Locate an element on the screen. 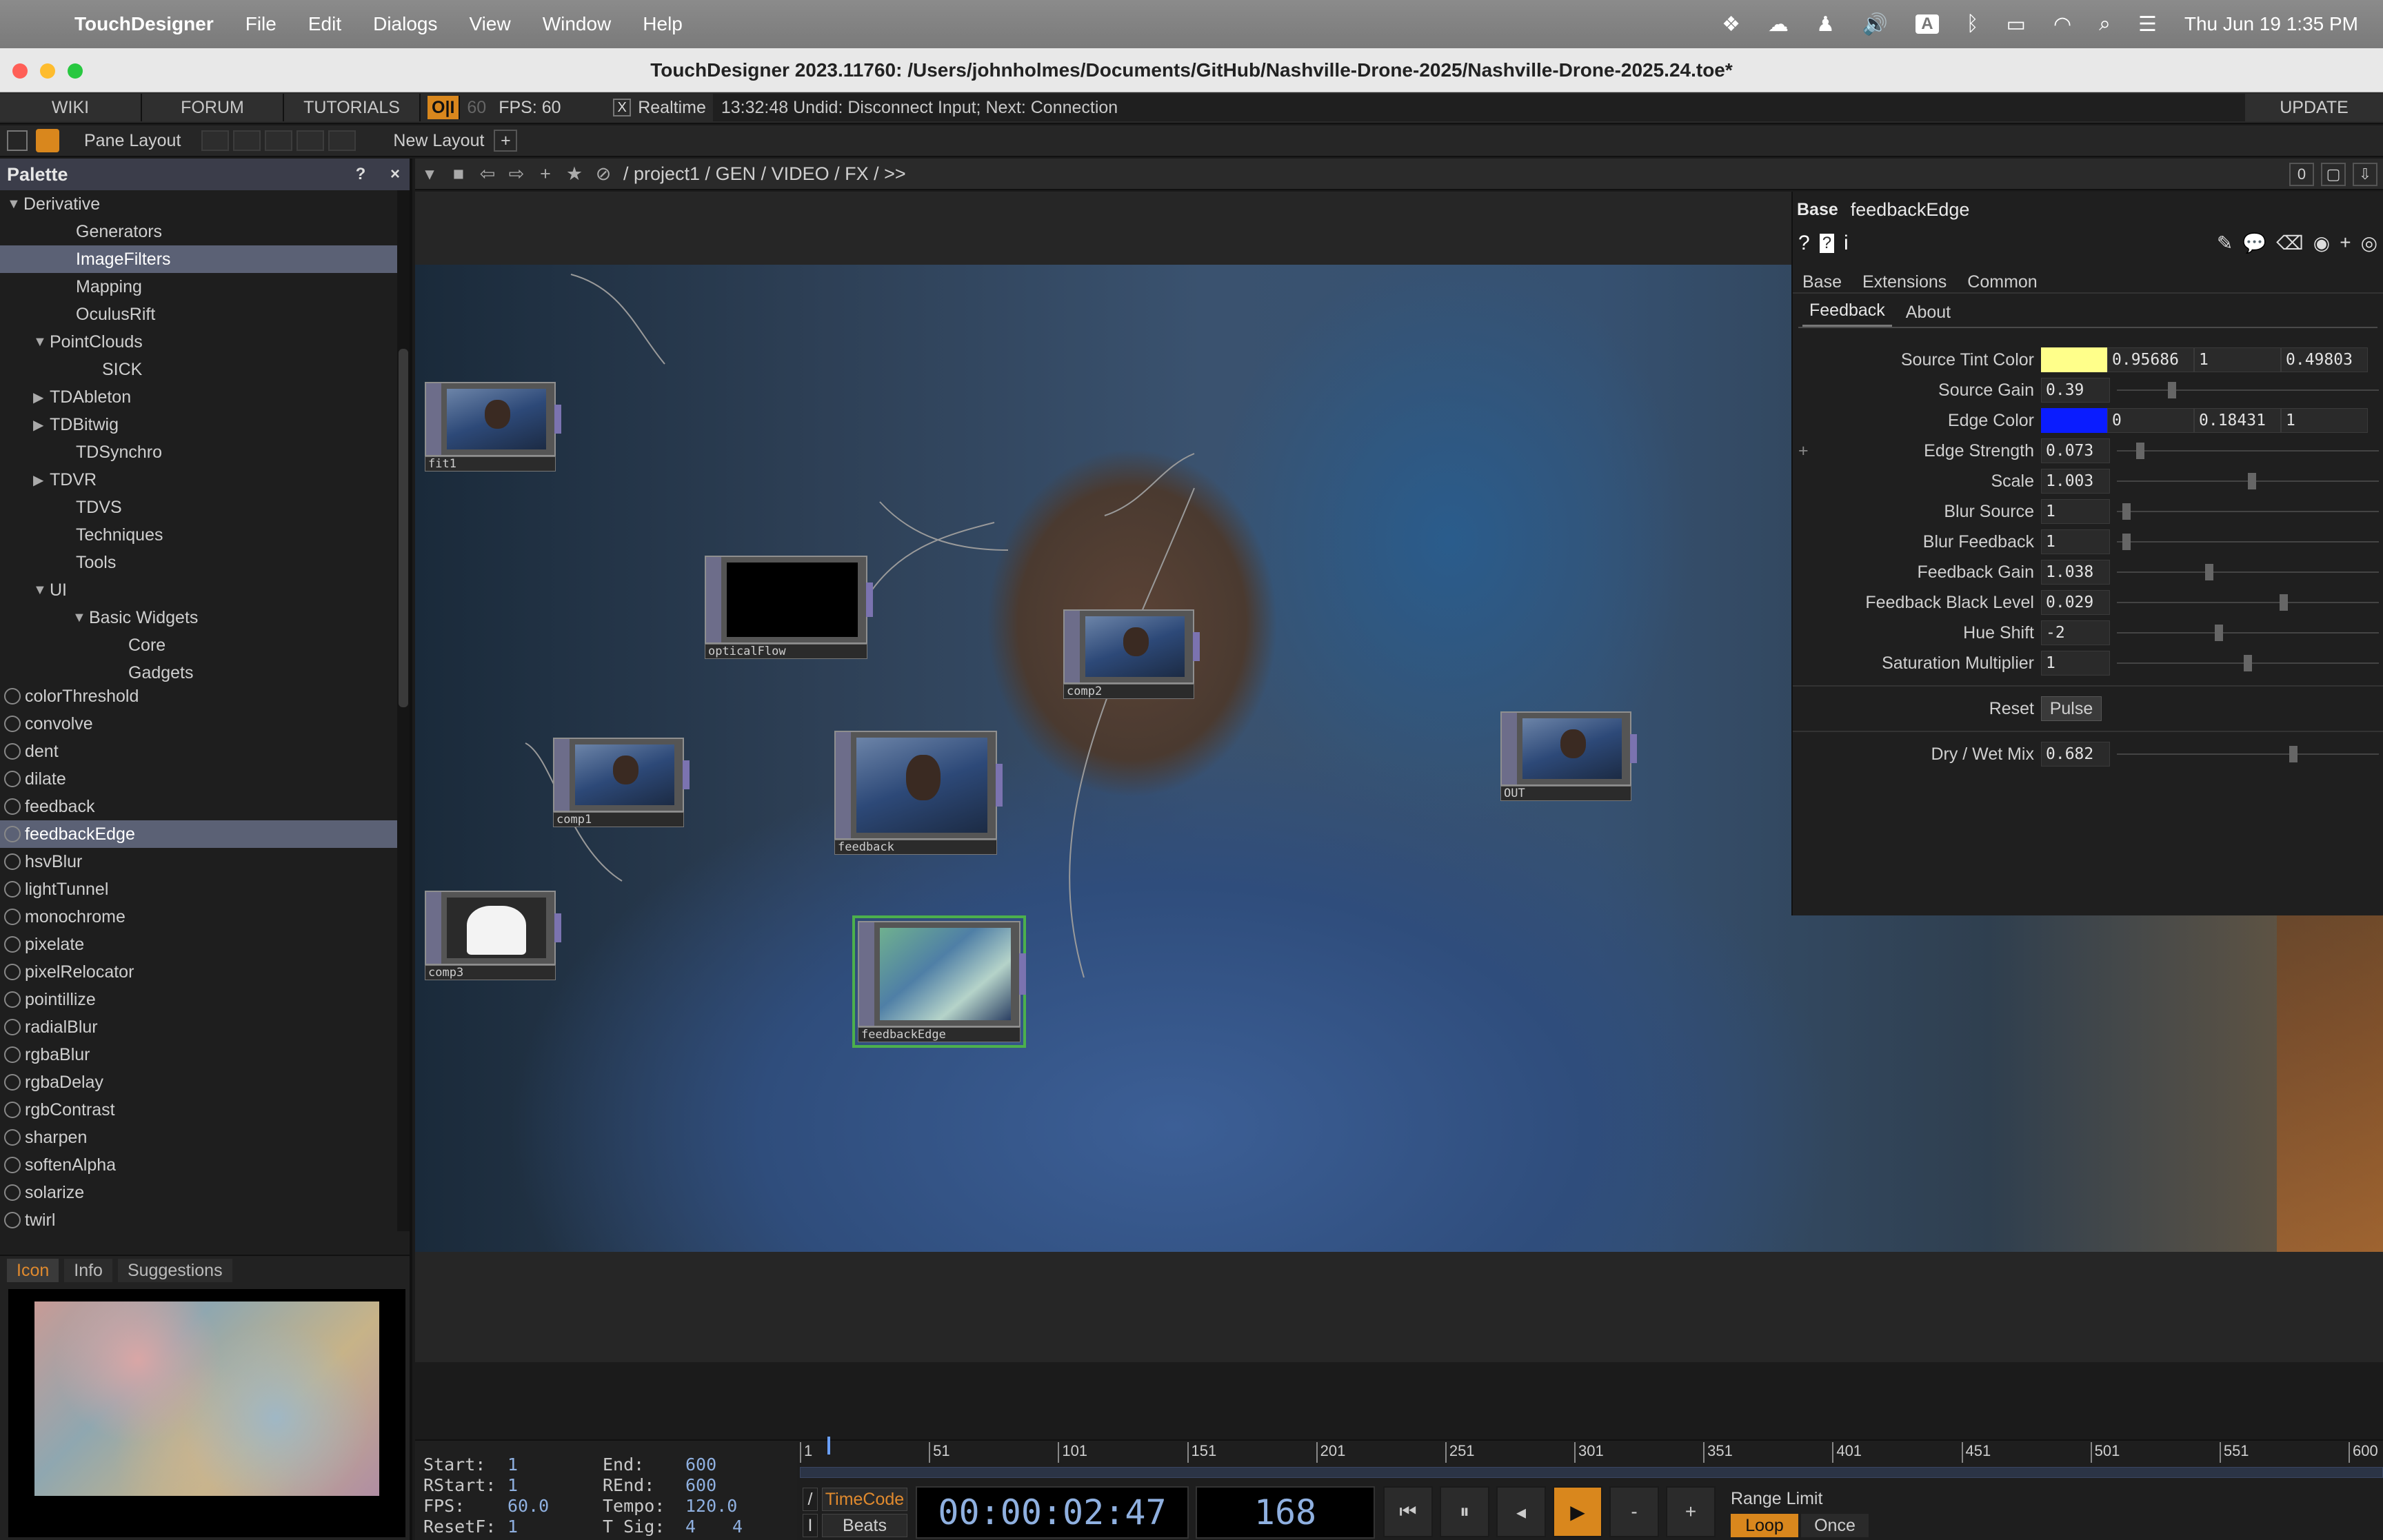  palette-tree-item: Mapping is located at coordinates (205, 287).